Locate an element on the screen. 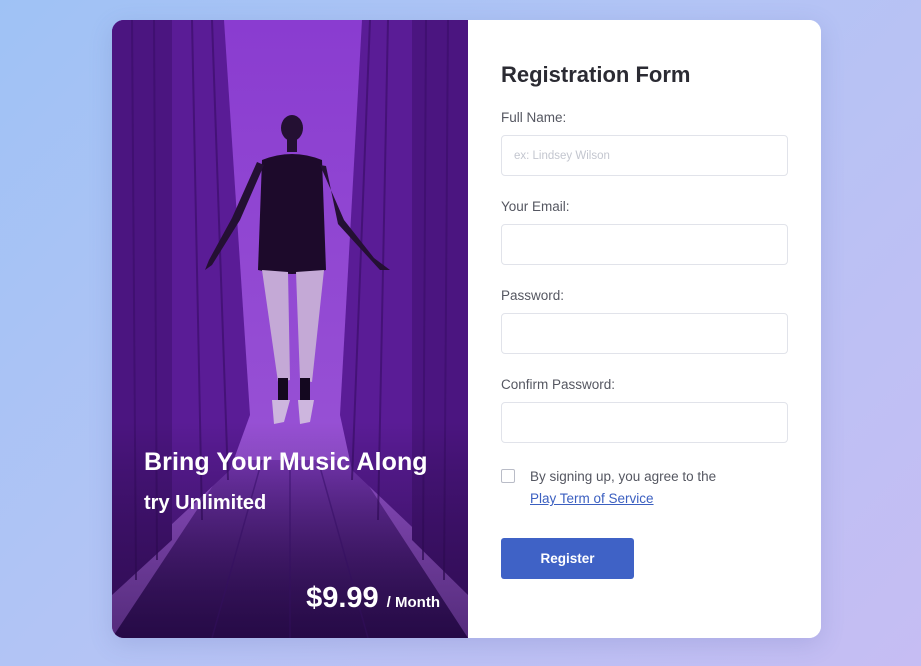 The image size is (921, 666). terms-checkbox is located at coordinates (508, 476).